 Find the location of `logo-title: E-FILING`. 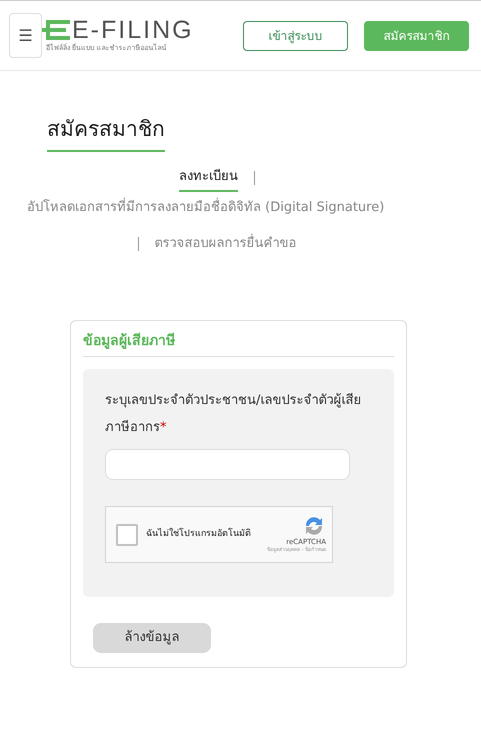

logo-title: E-FILING is located at coordinates (133, 30).